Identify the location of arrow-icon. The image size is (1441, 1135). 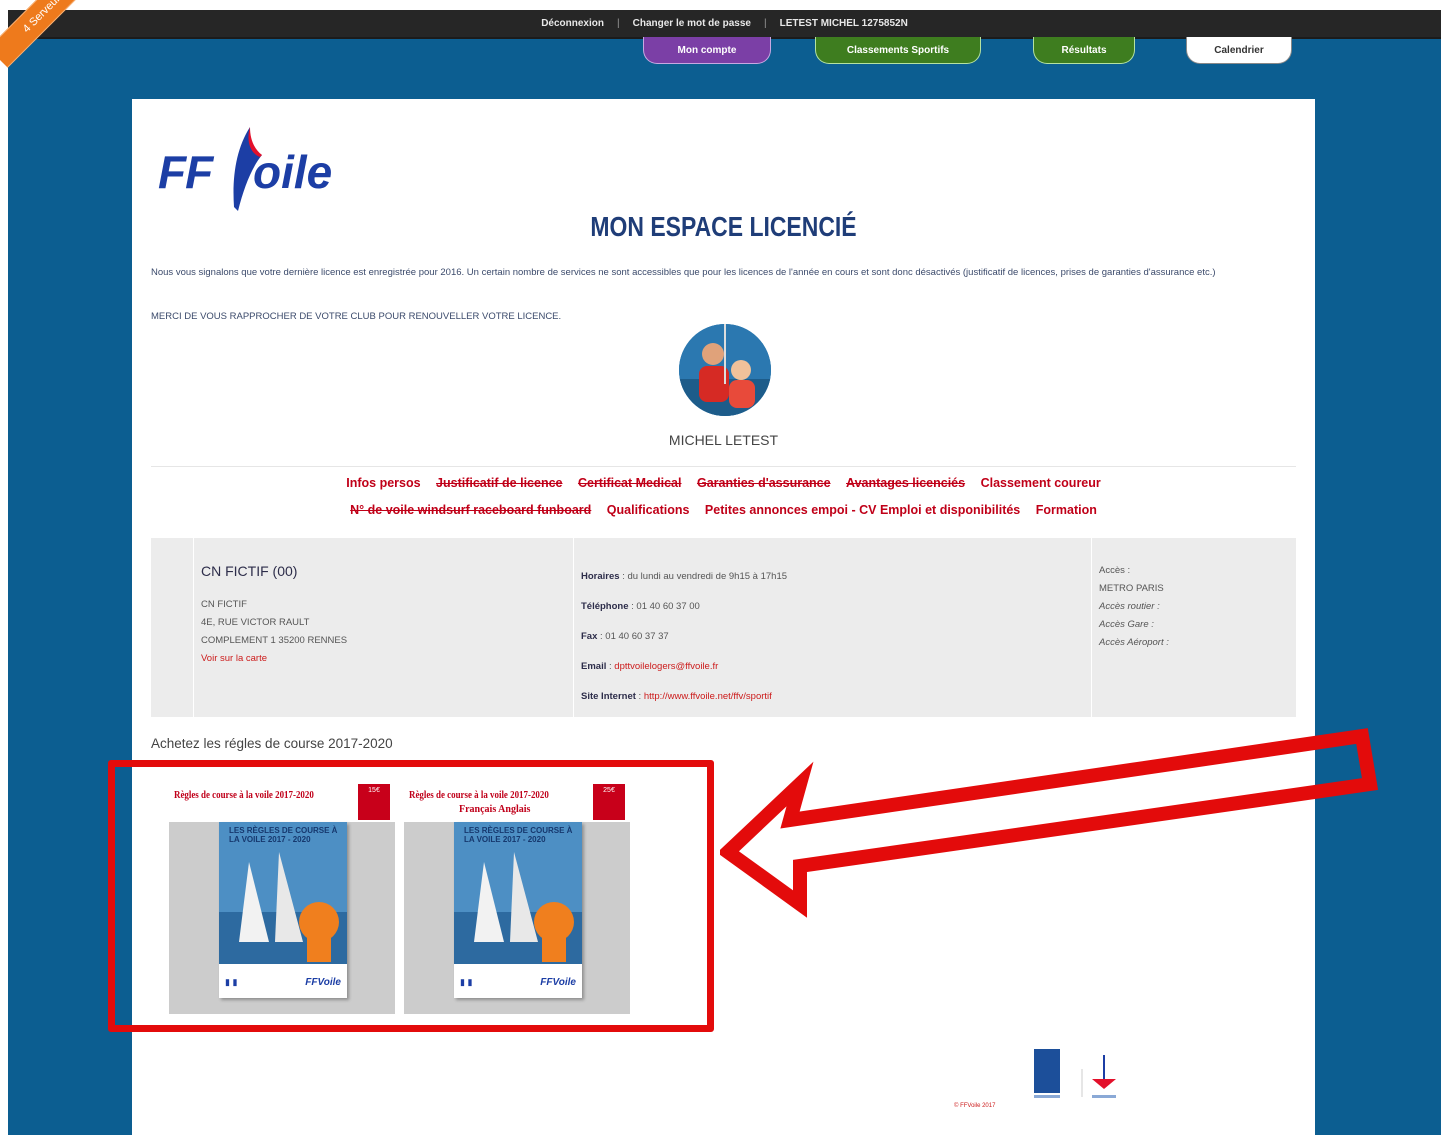
(1049, 823).